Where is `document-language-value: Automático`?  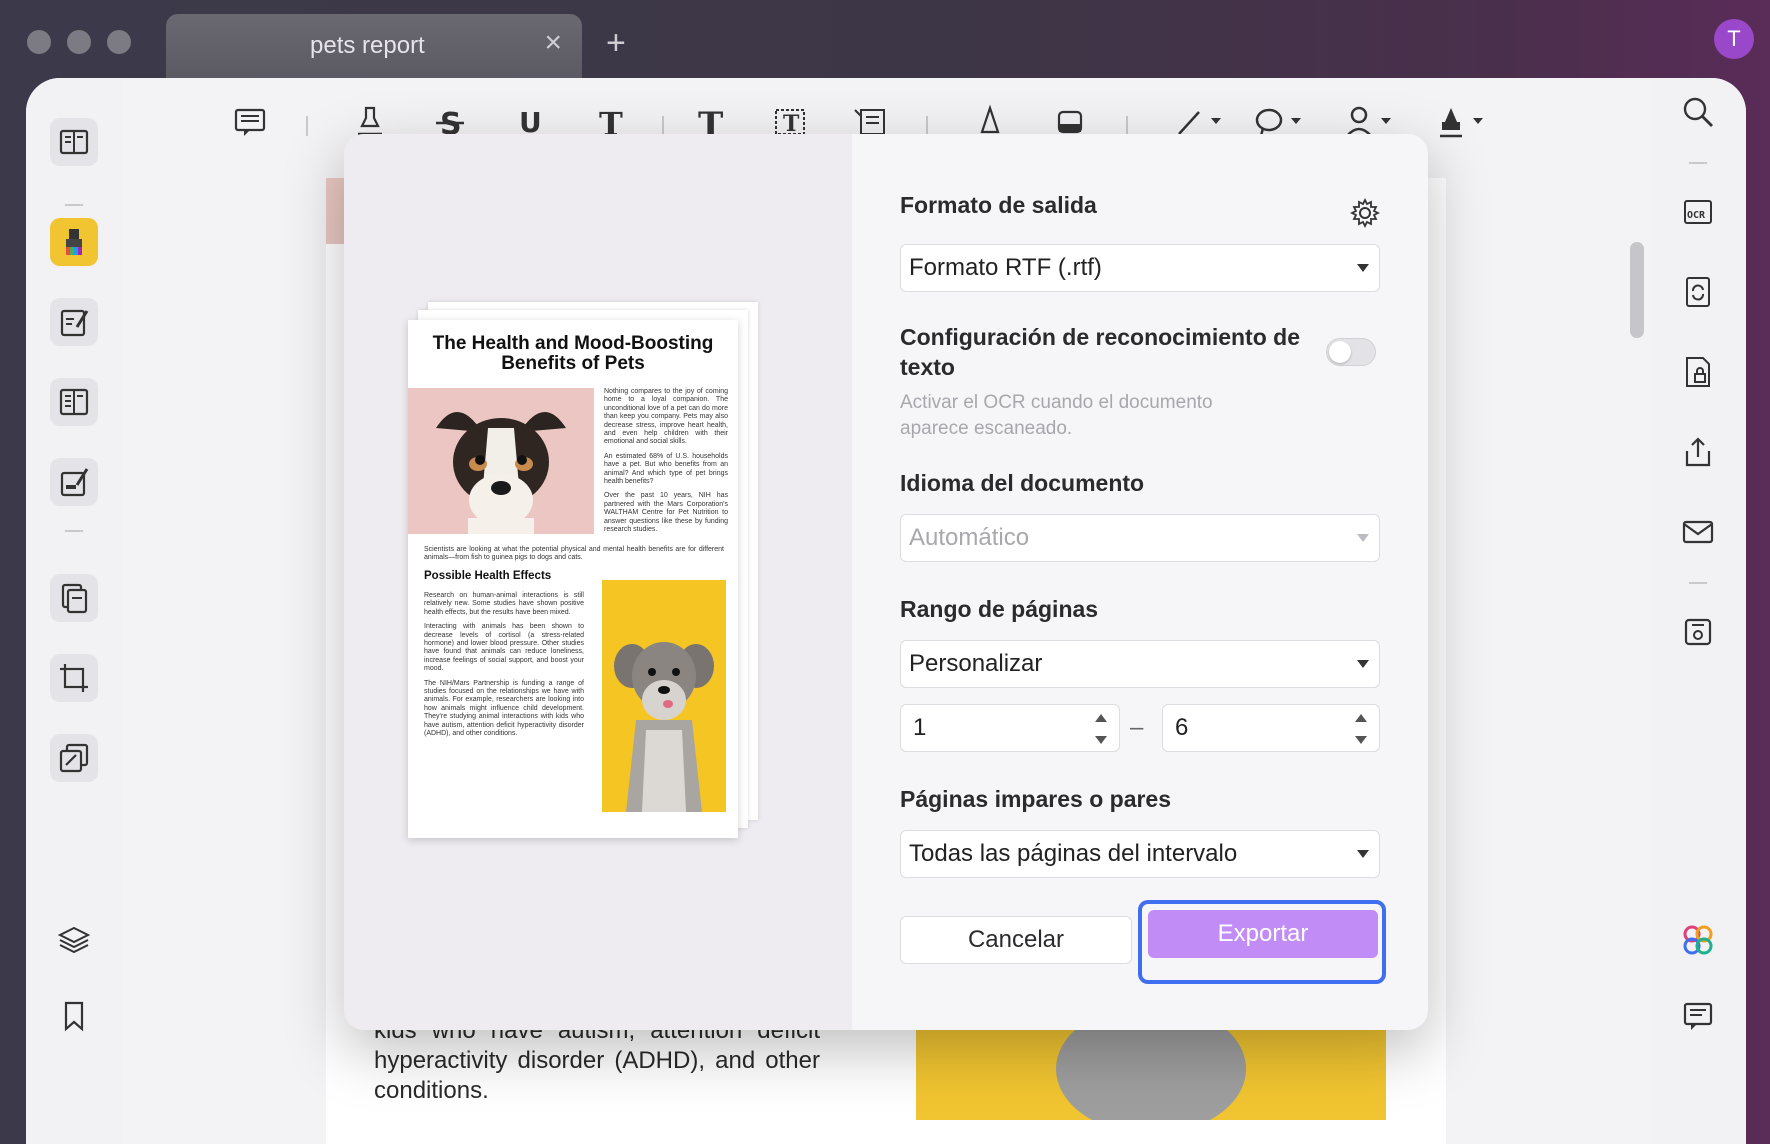 document-language-value: Automático is located at coordinates (969, 537).